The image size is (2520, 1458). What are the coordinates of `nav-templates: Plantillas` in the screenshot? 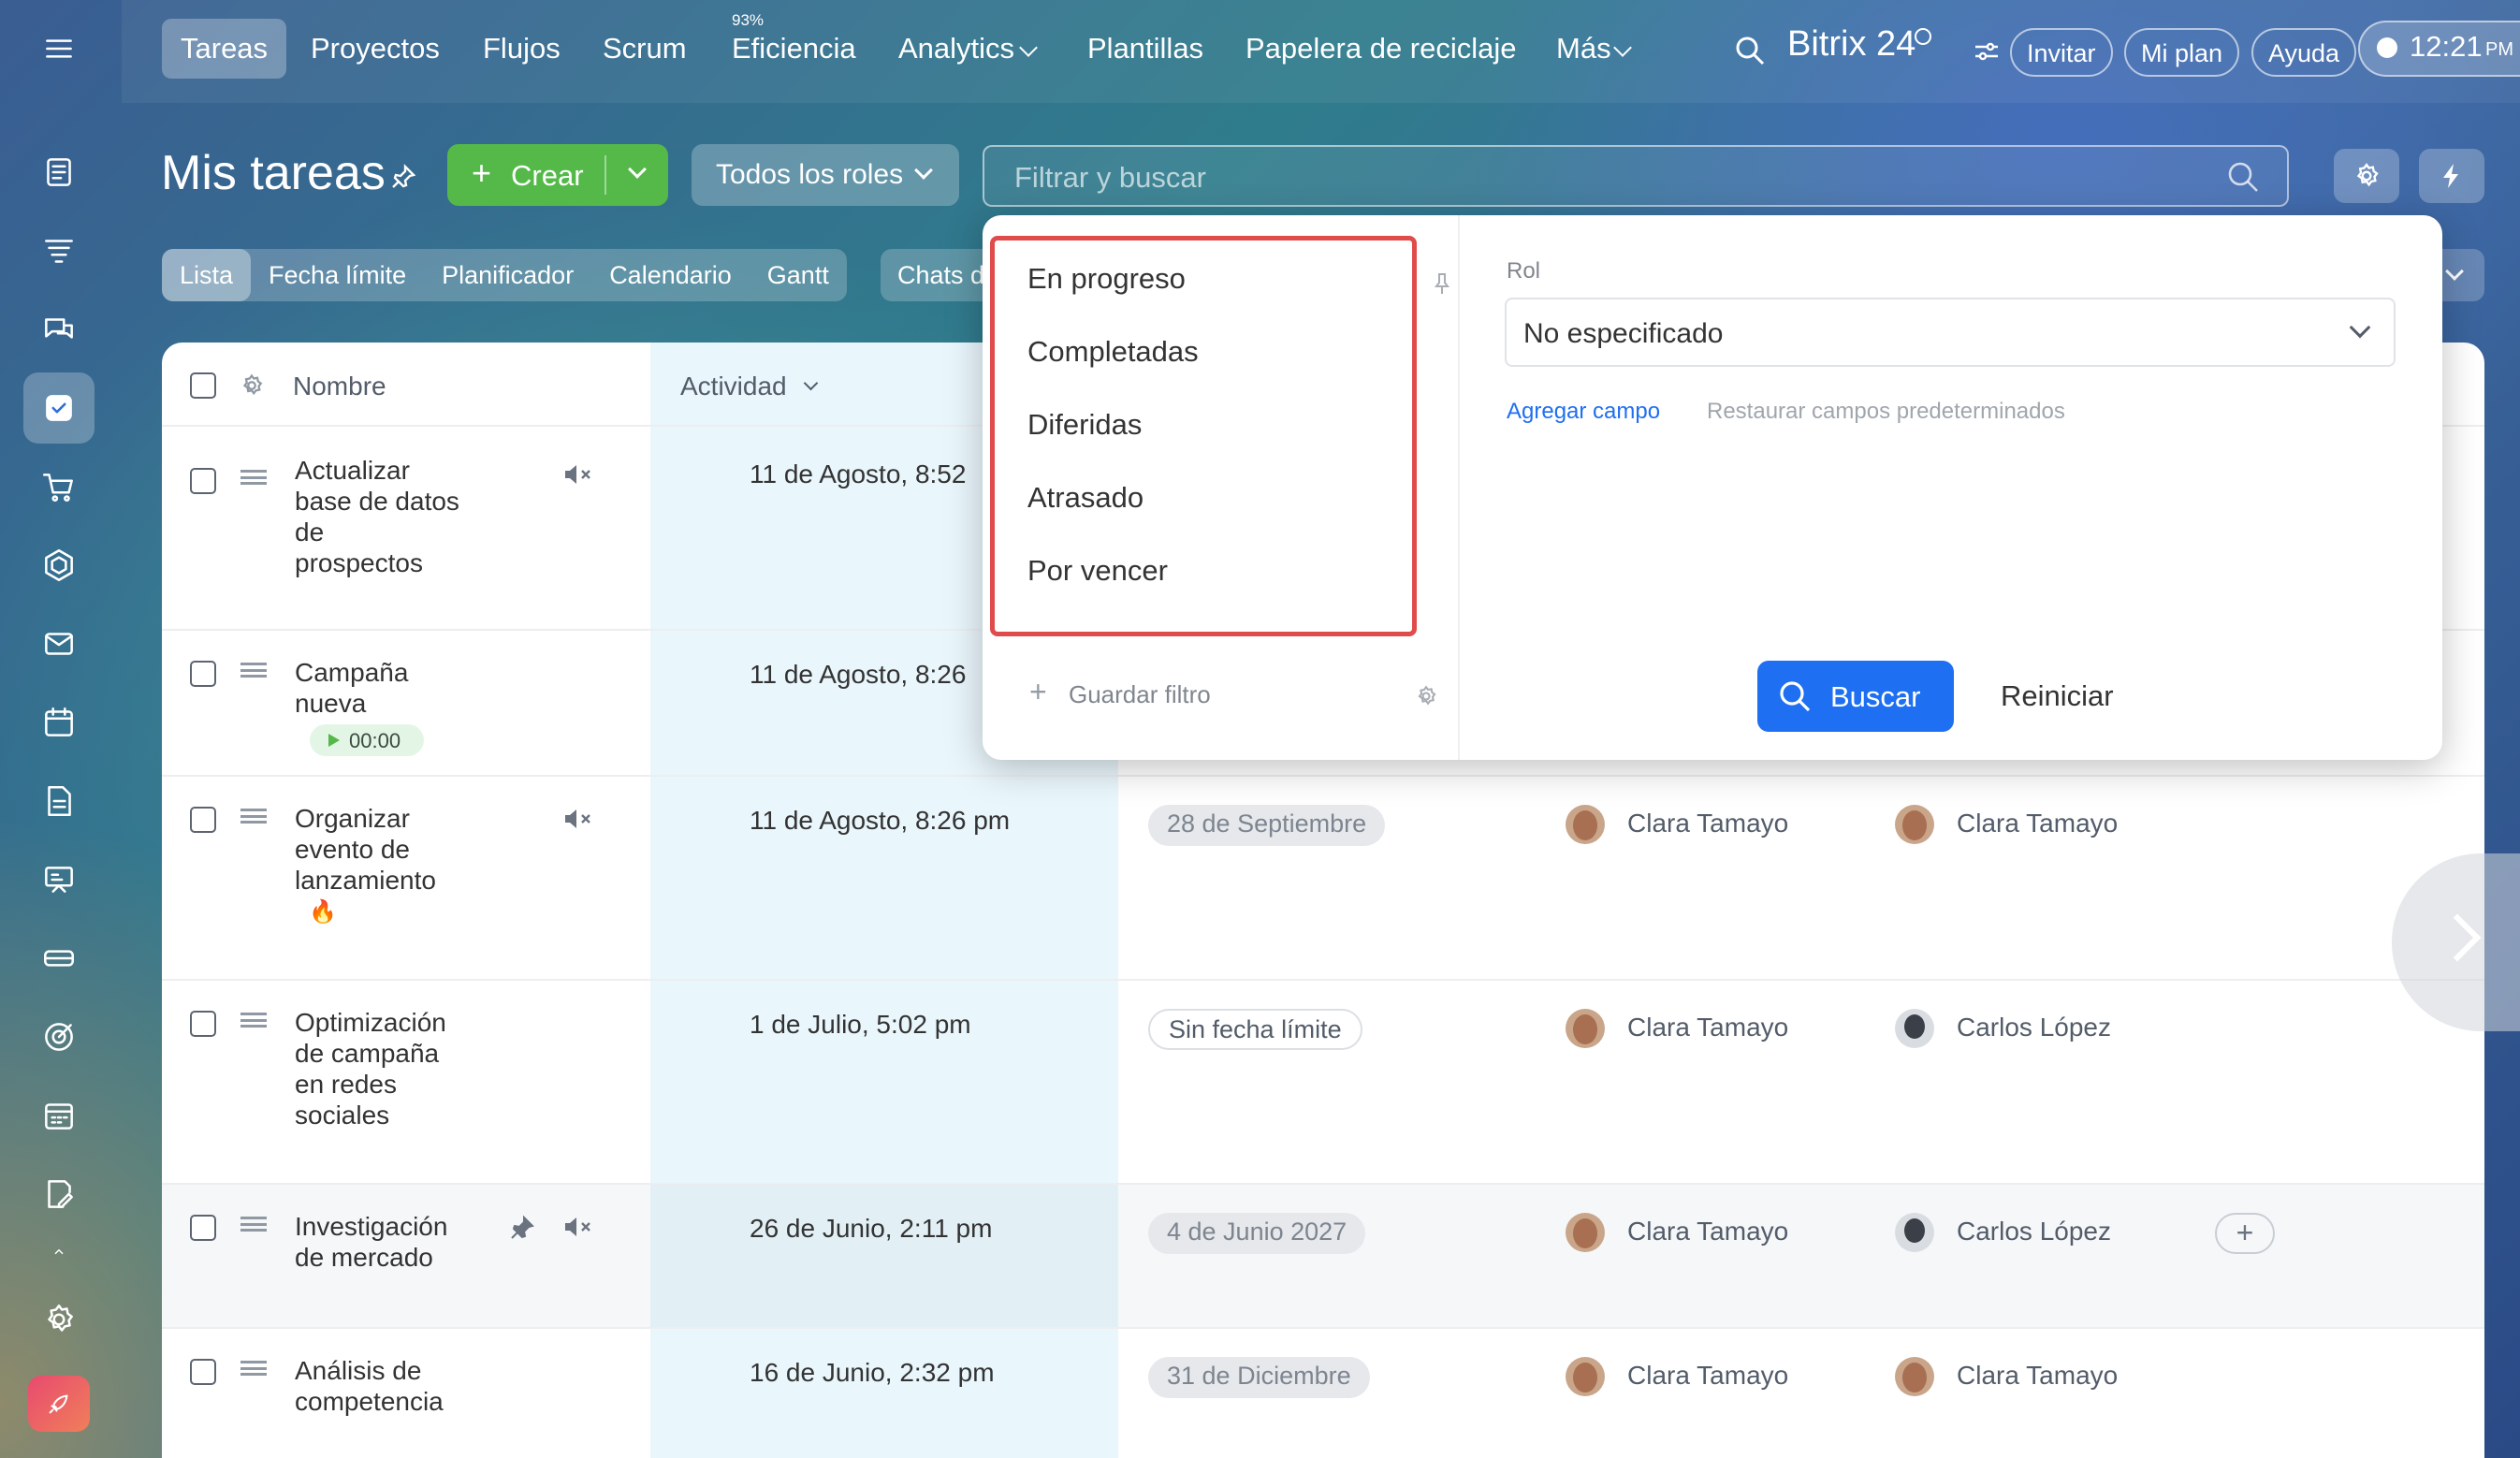 It's located at (1145, 49).